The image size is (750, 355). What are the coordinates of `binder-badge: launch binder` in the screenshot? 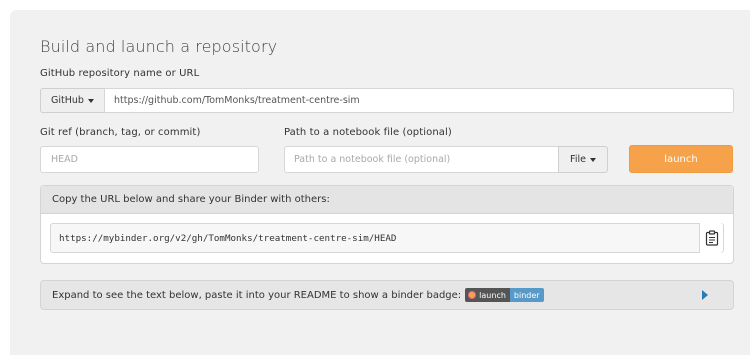 It's located at (504, 295).